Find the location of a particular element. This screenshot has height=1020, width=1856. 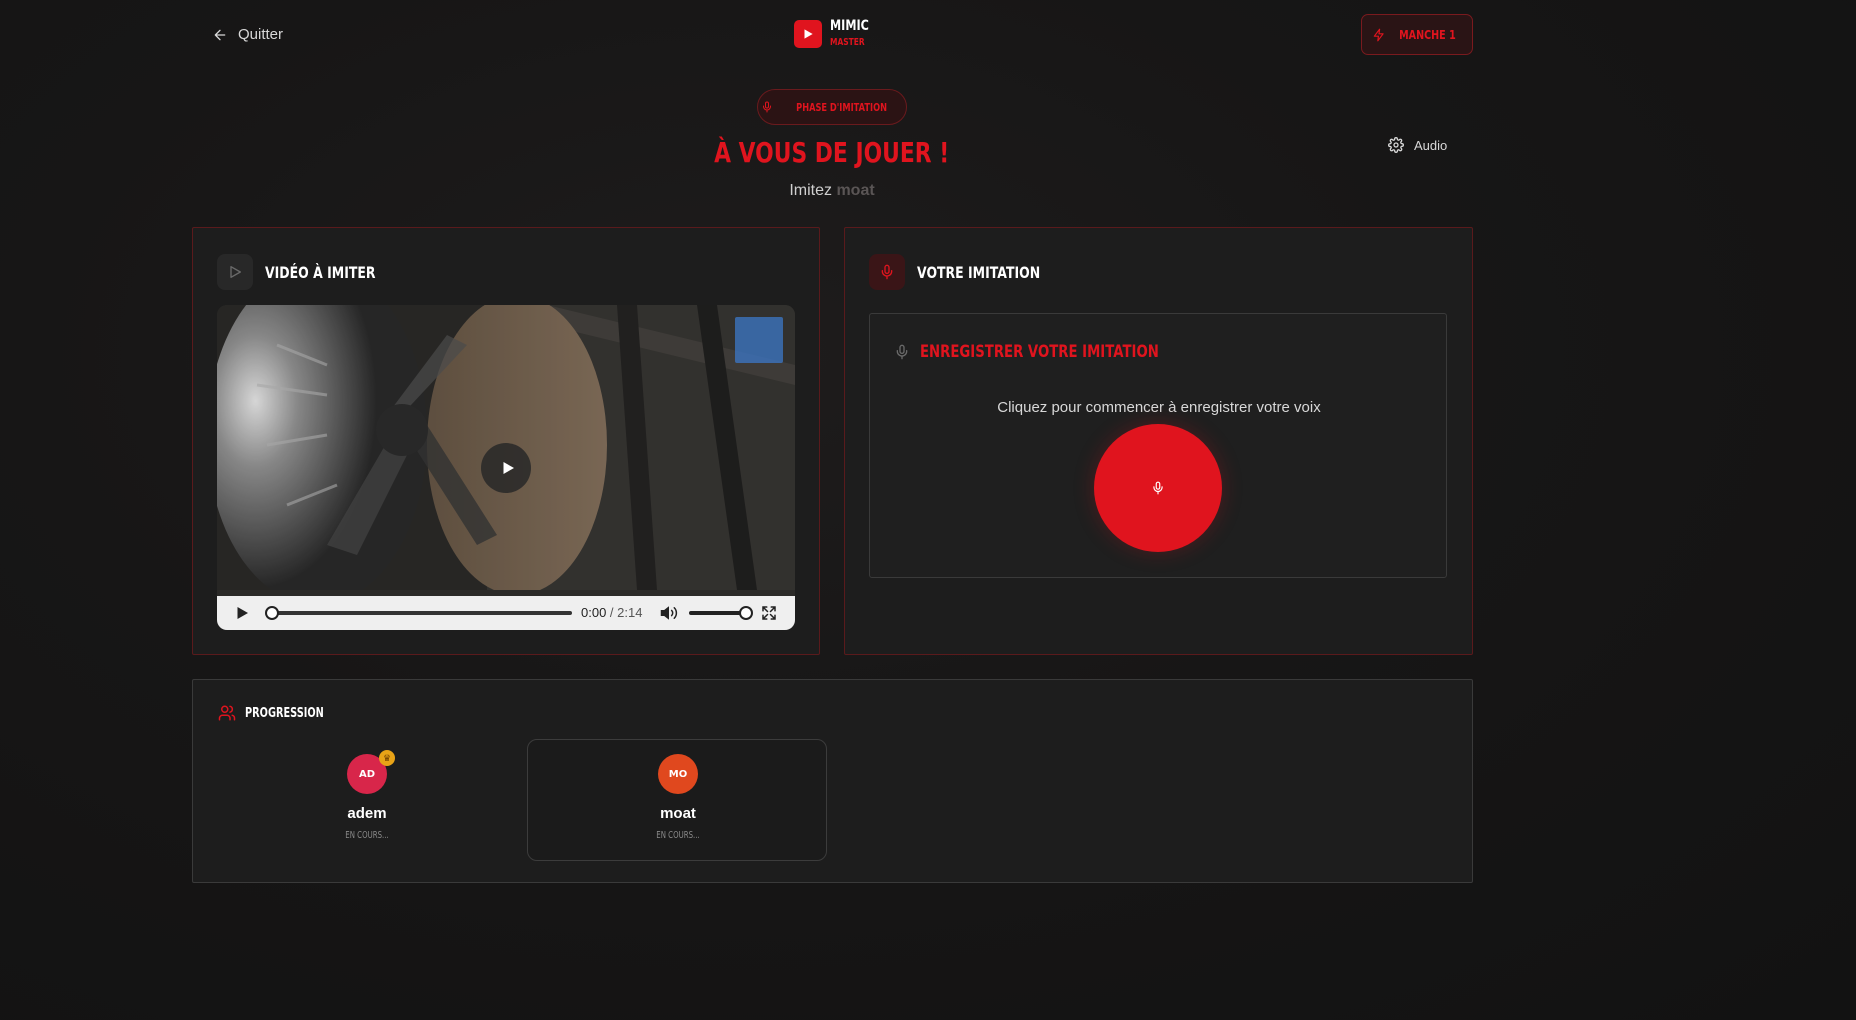

video-panel-title: VIDÉO À IMITER is located at coordinates (320, 272).